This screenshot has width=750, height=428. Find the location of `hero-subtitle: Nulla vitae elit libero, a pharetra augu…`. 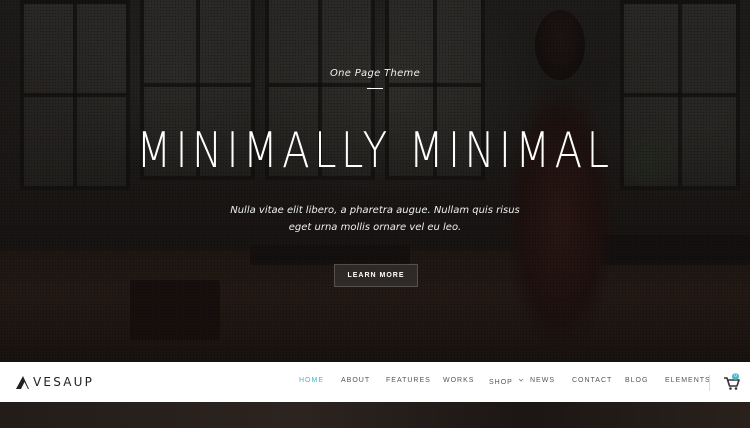

hero-subtitle: Nulla vitae elit libero, a pharetra augu… is located at coordinates (375, 219).